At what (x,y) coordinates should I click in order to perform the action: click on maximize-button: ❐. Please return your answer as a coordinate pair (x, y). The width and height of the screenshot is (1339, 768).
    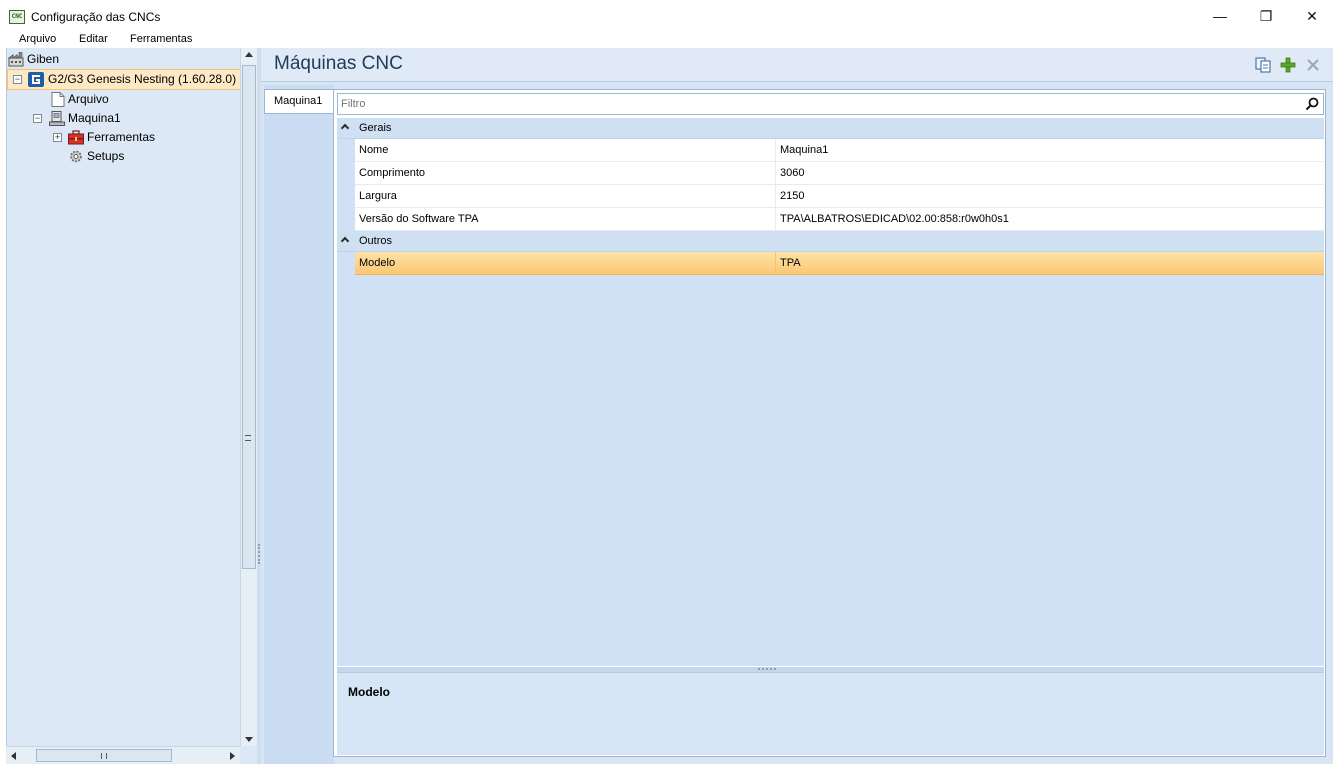
    Looking at the image, I should click on (1266, 16).